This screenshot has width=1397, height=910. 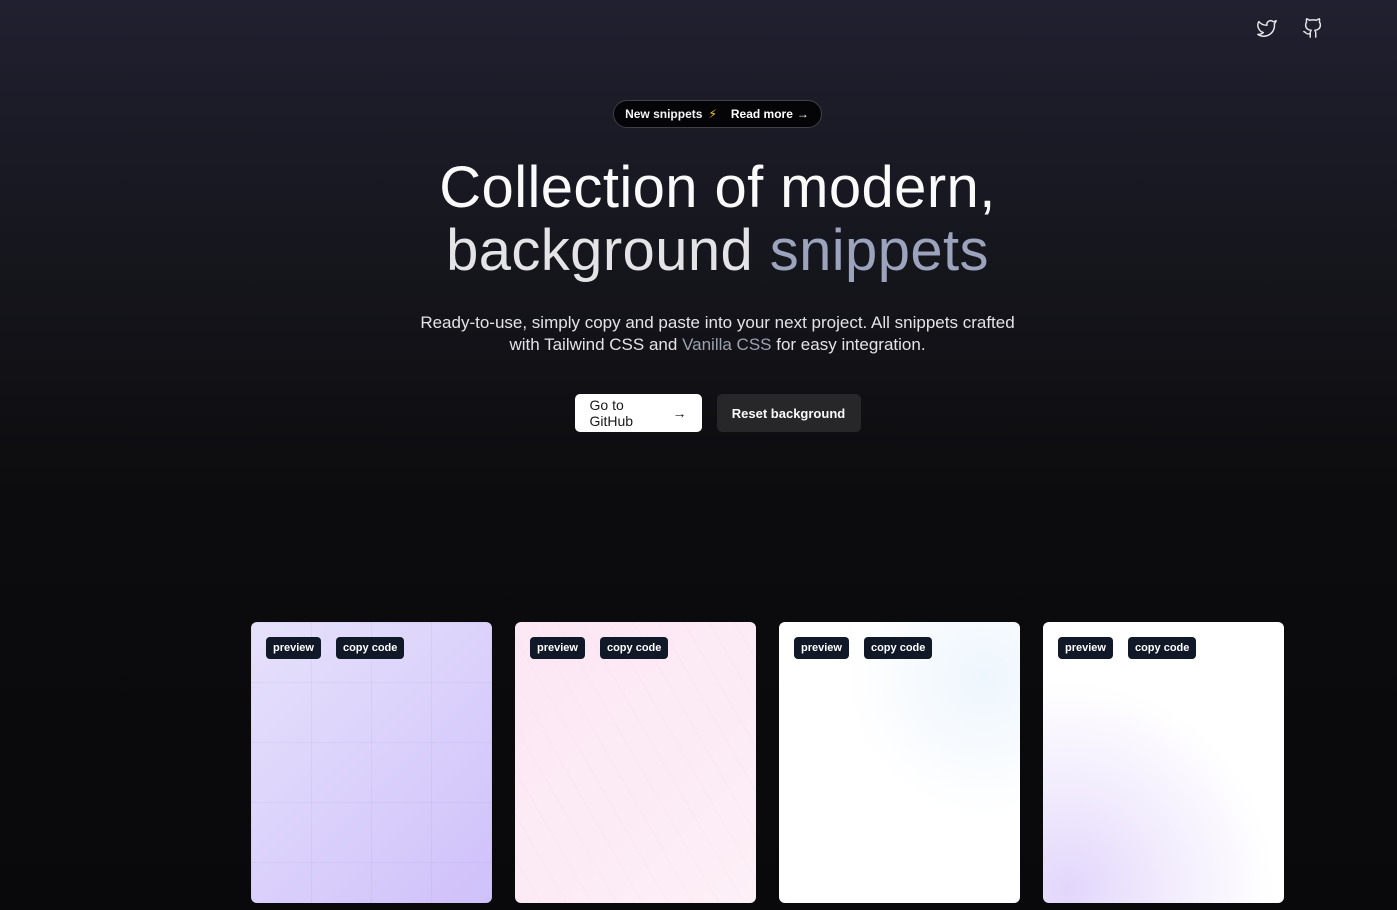 What do you see at coordinates (664, 114) in the screenshot?
I see `announcement-text: New snippets` at bounding box center [664, 114].